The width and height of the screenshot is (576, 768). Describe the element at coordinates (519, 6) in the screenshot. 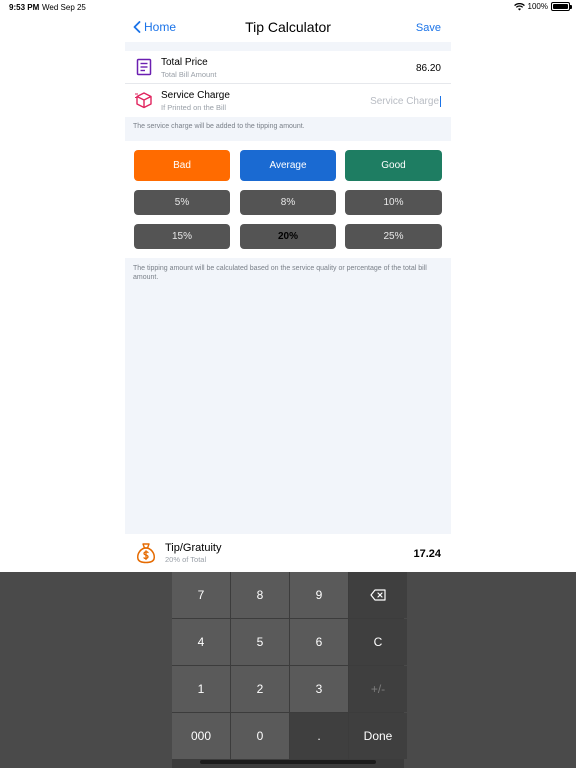

I see `wifi-icon` at that location.